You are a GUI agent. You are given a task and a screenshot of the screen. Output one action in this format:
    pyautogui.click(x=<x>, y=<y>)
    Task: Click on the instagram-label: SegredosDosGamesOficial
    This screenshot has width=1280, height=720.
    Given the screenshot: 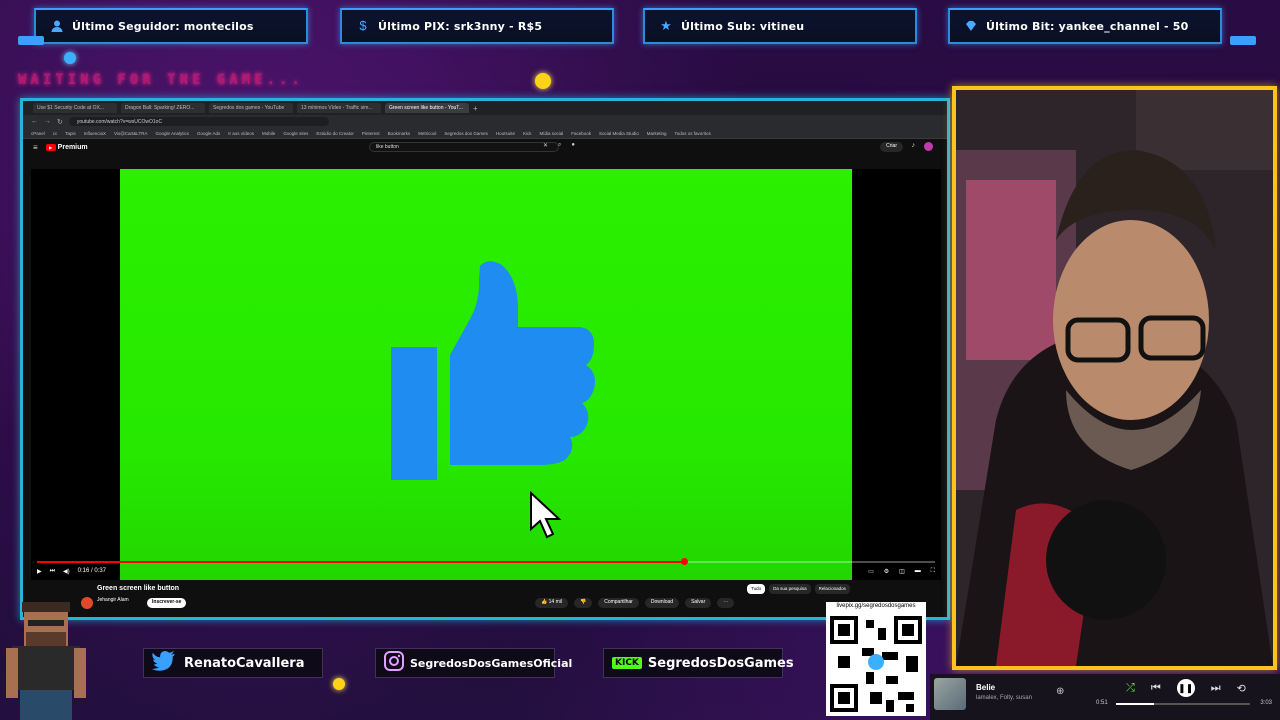 What is the action you would take?
    pyautogui.click(x=491, y=663)
    